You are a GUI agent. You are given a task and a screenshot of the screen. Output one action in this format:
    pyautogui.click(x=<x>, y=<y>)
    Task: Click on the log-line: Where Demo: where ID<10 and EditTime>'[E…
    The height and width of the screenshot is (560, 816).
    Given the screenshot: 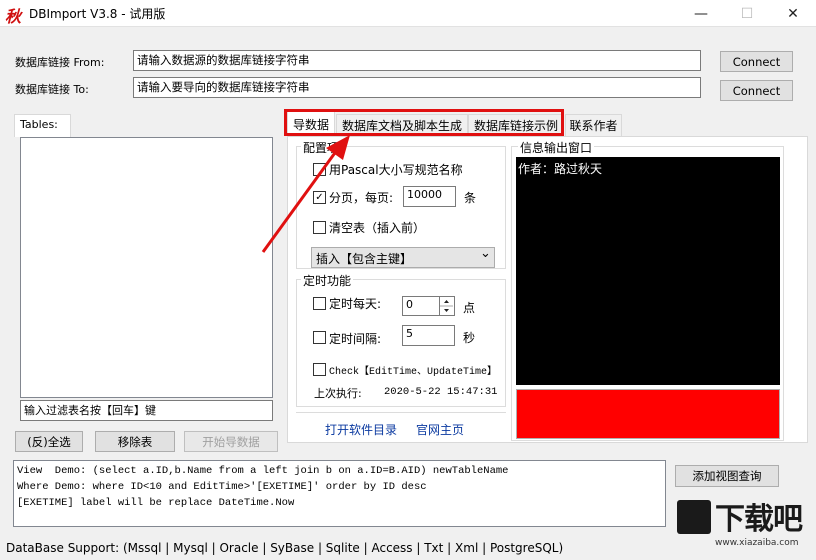 What is the action you would take?
    pyautogui.click(x=222, y=487)
    